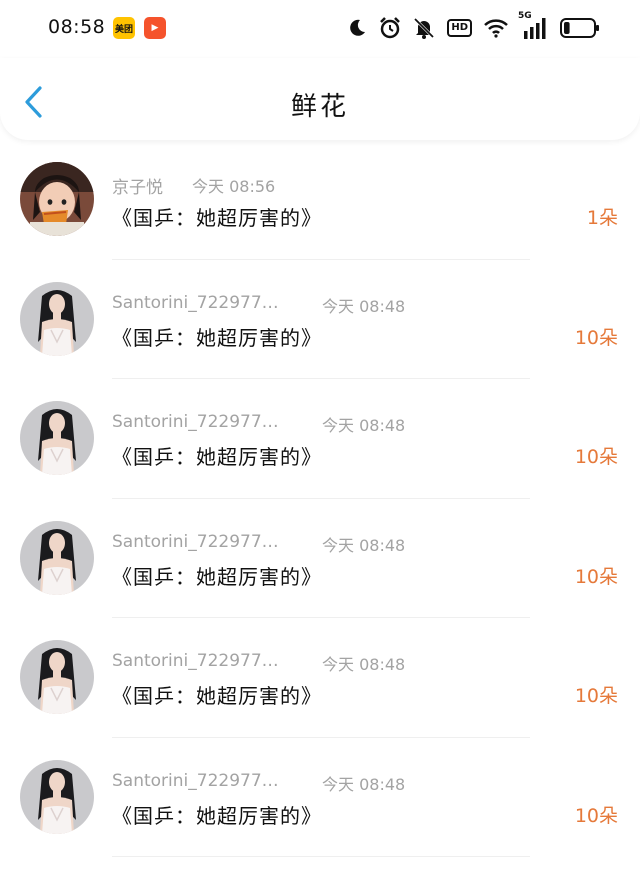 This screenshot has width=640, height=872. Describe the element at coordinates (319, 107) in the screenshot. I see `page-title: 鲜花` at that location.